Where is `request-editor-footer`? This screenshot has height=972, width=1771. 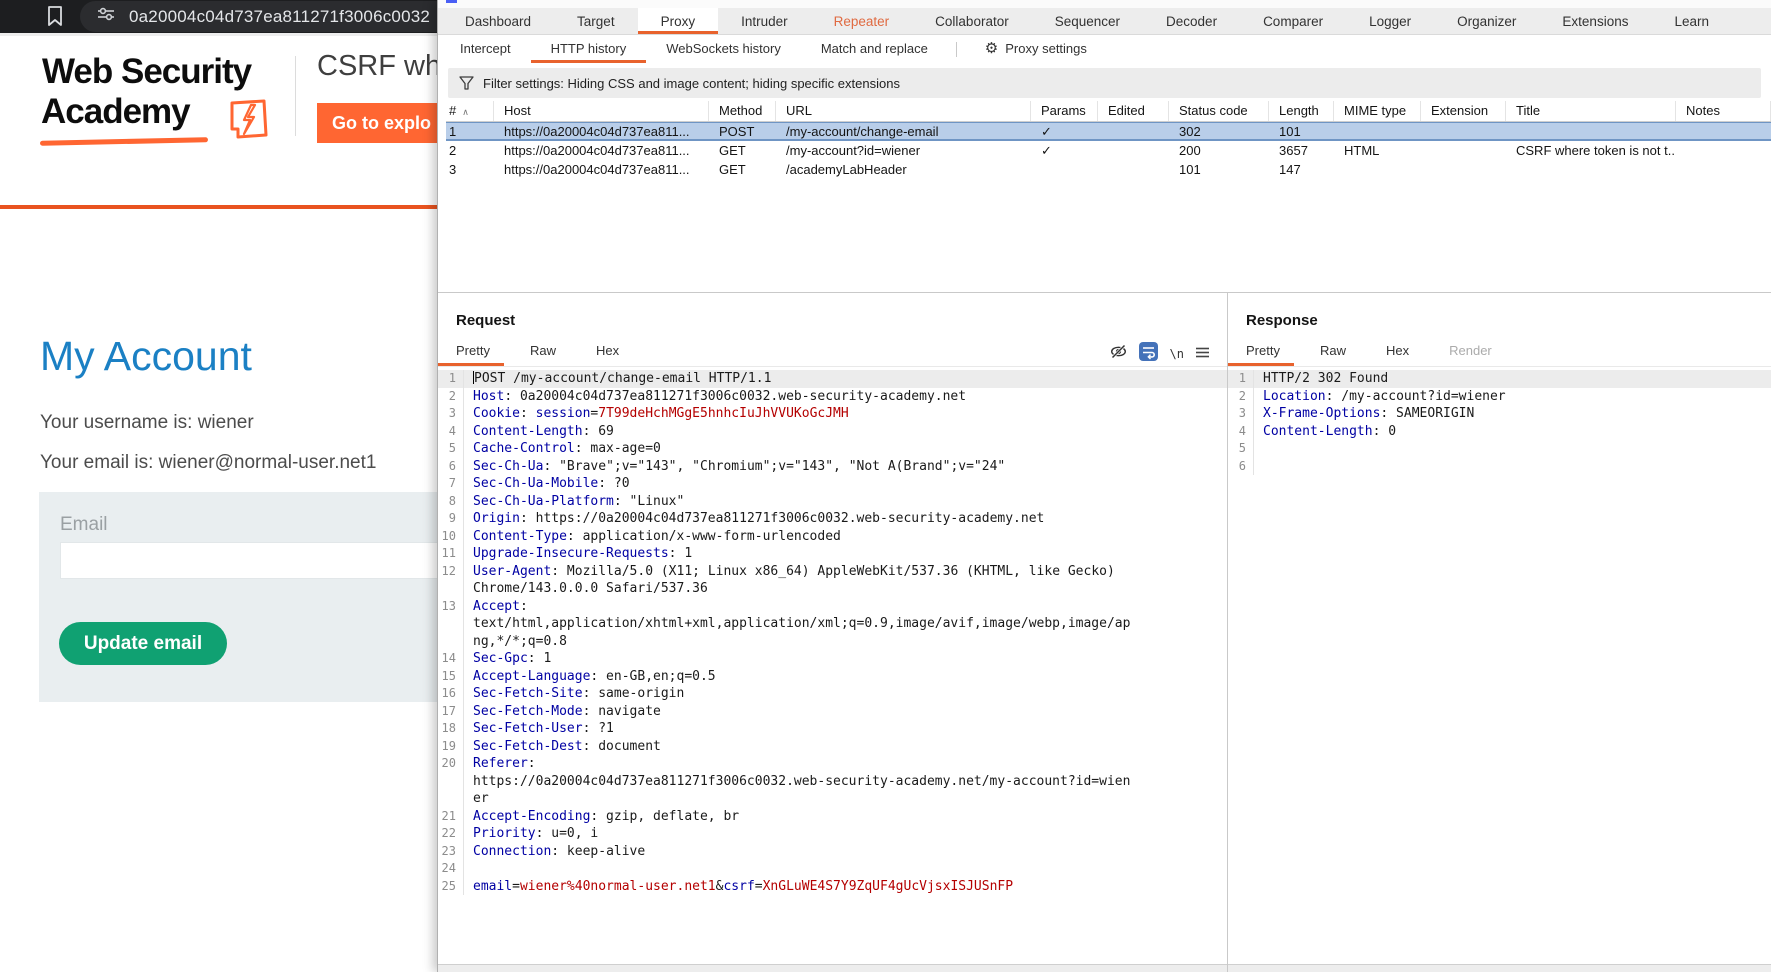 request-editor-footer is located at coordinates (832, 968).